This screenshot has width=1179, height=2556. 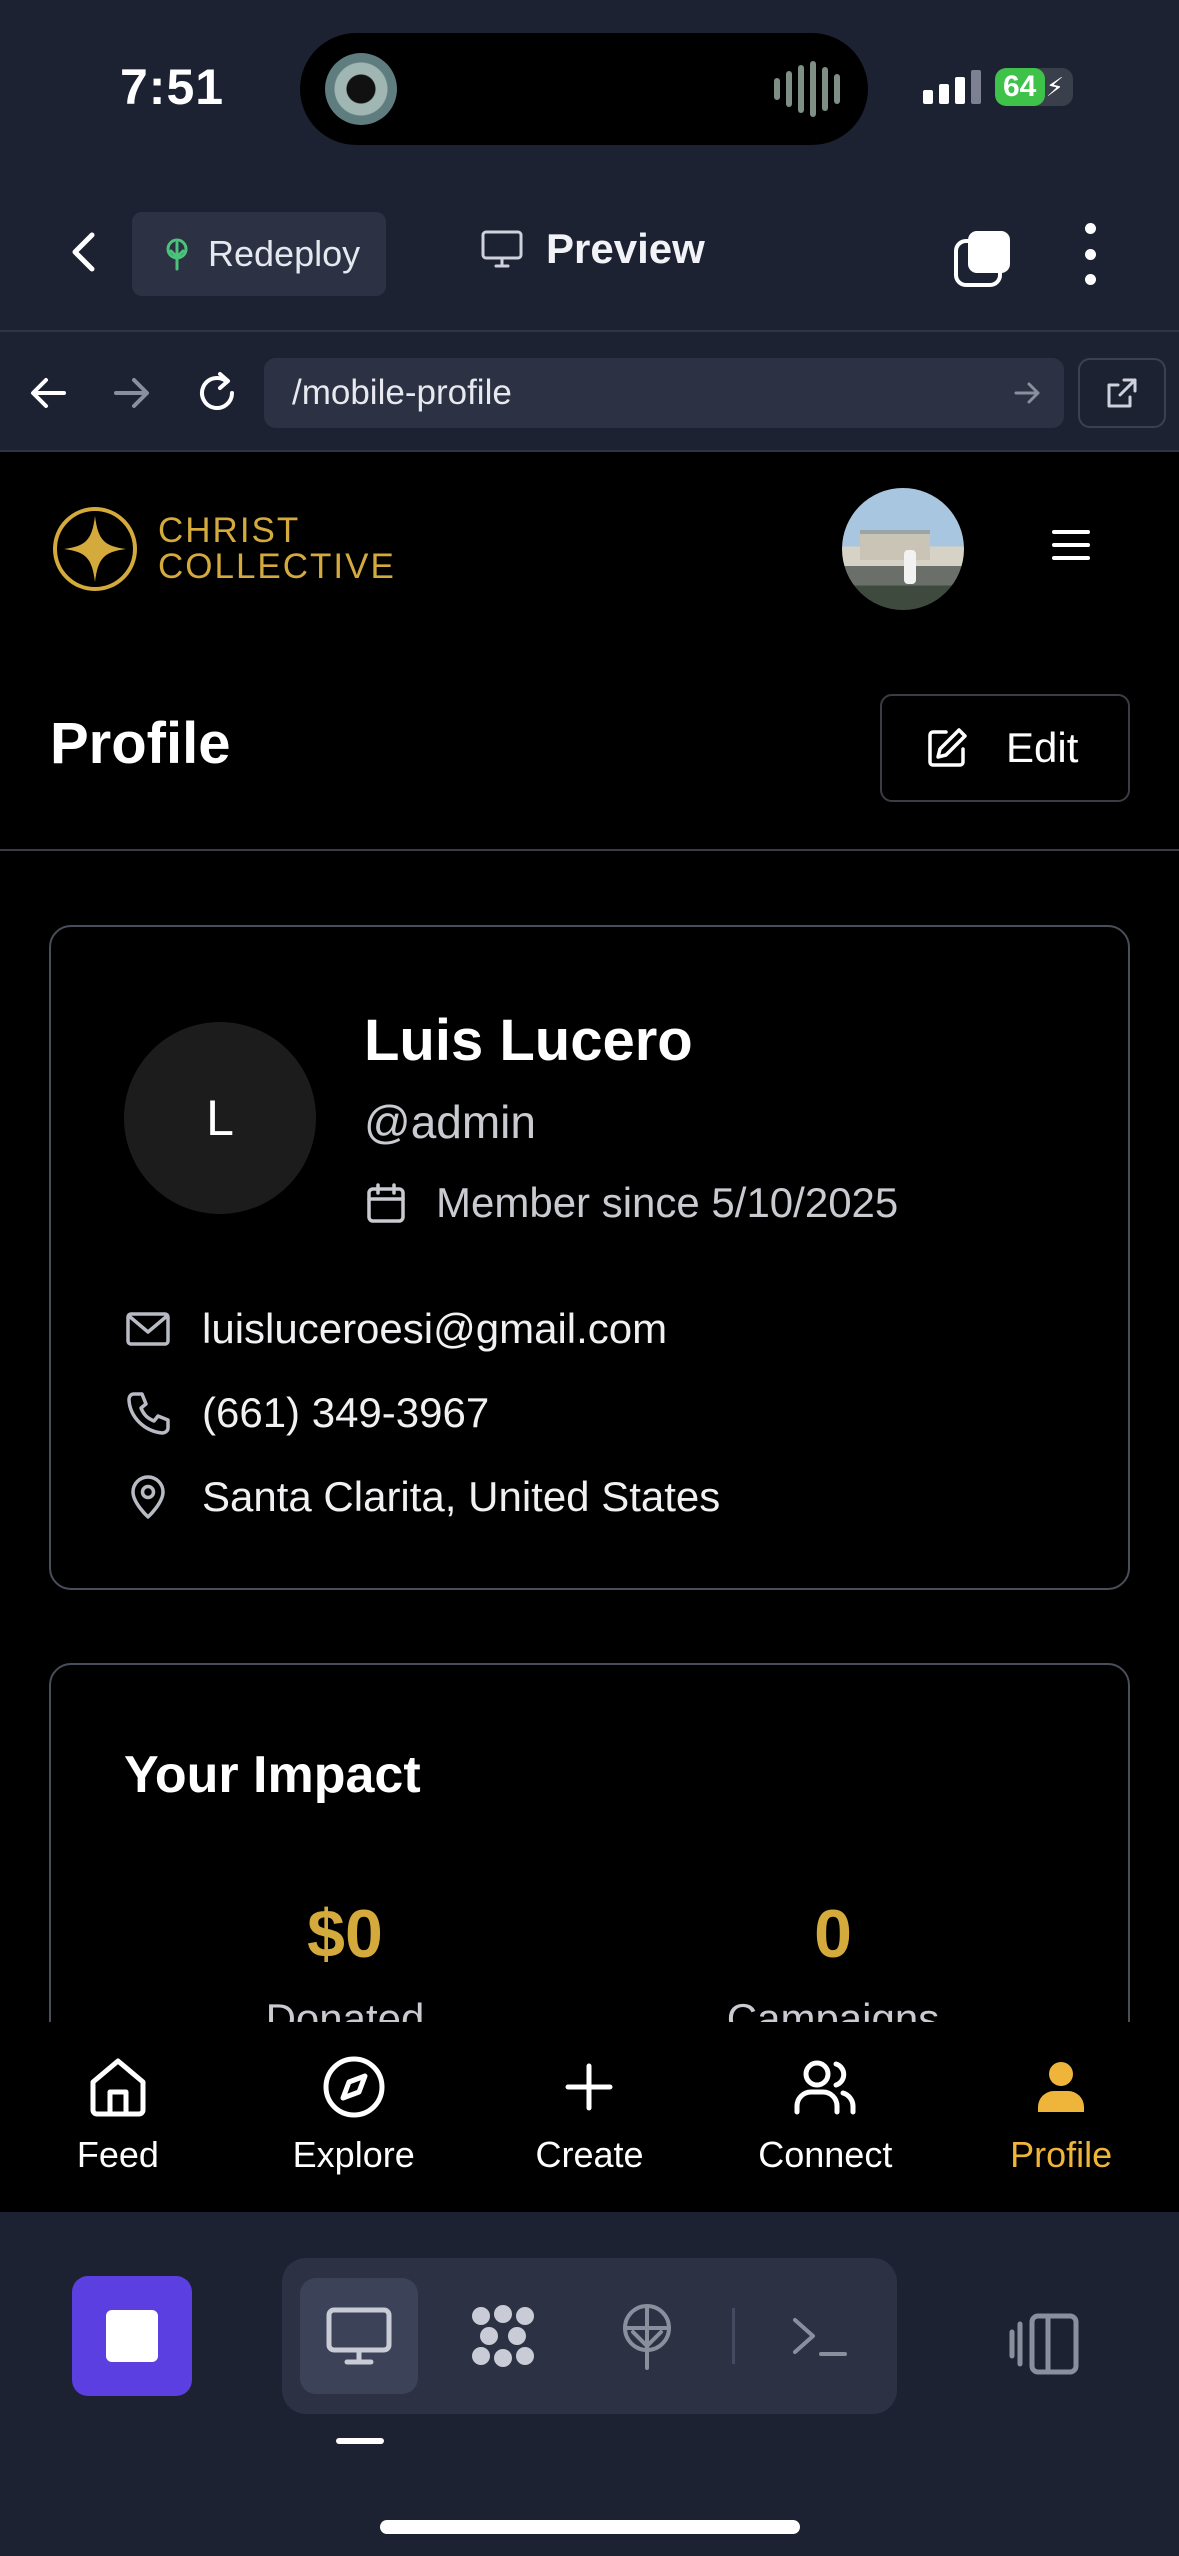 I want to click on active-tool-indicator, so click(x=360, y=2441).